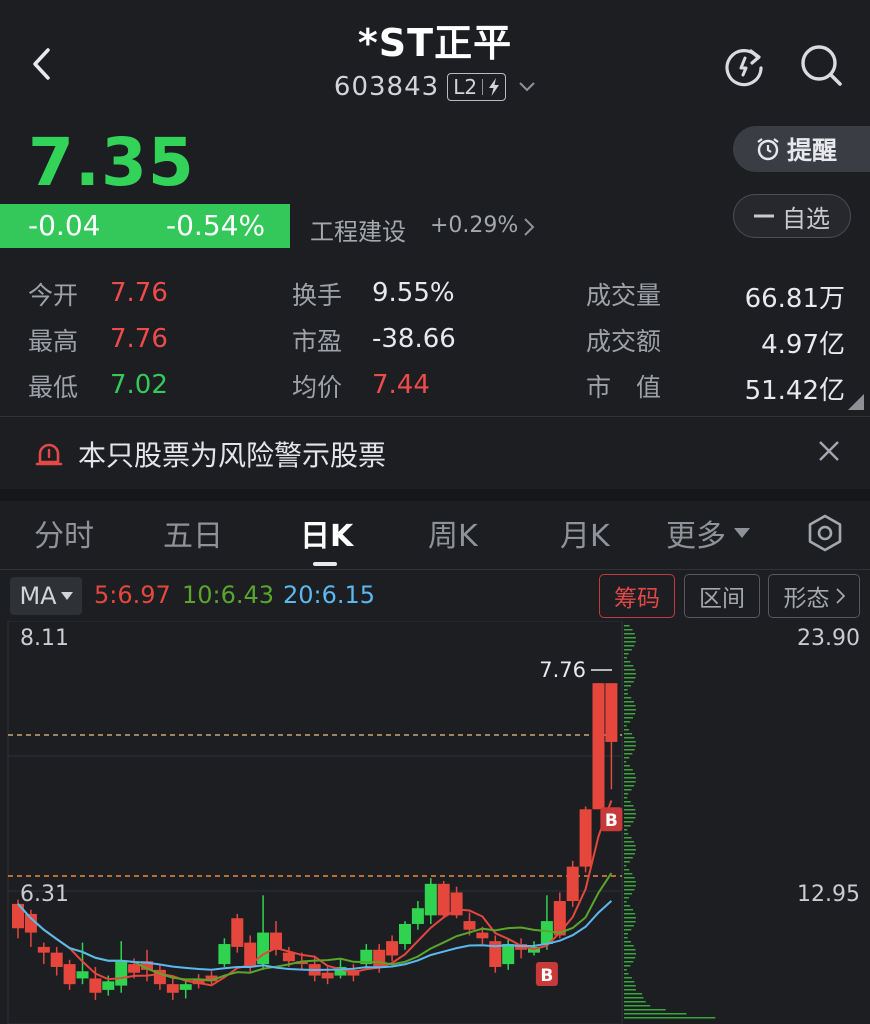 The width and height of the screenshot is (870, 1024). I want to click on tab-more: 更多, so click(708, 533).